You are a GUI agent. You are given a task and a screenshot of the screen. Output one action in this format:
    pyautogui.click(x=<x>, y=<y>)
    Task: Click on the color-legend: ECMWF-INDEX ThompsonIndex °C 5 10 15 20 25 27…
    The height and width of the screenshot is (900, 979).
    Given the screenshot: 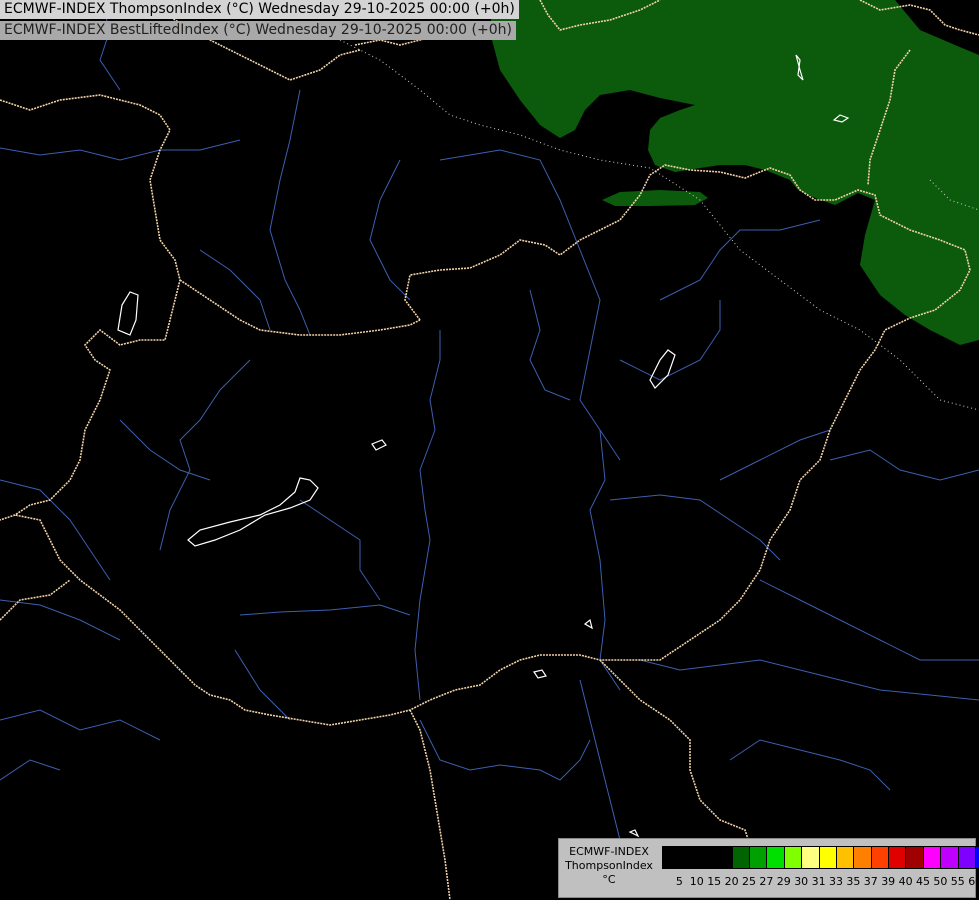 What is the action you would take?
    pyautogui.click(x=768, y=868)
    